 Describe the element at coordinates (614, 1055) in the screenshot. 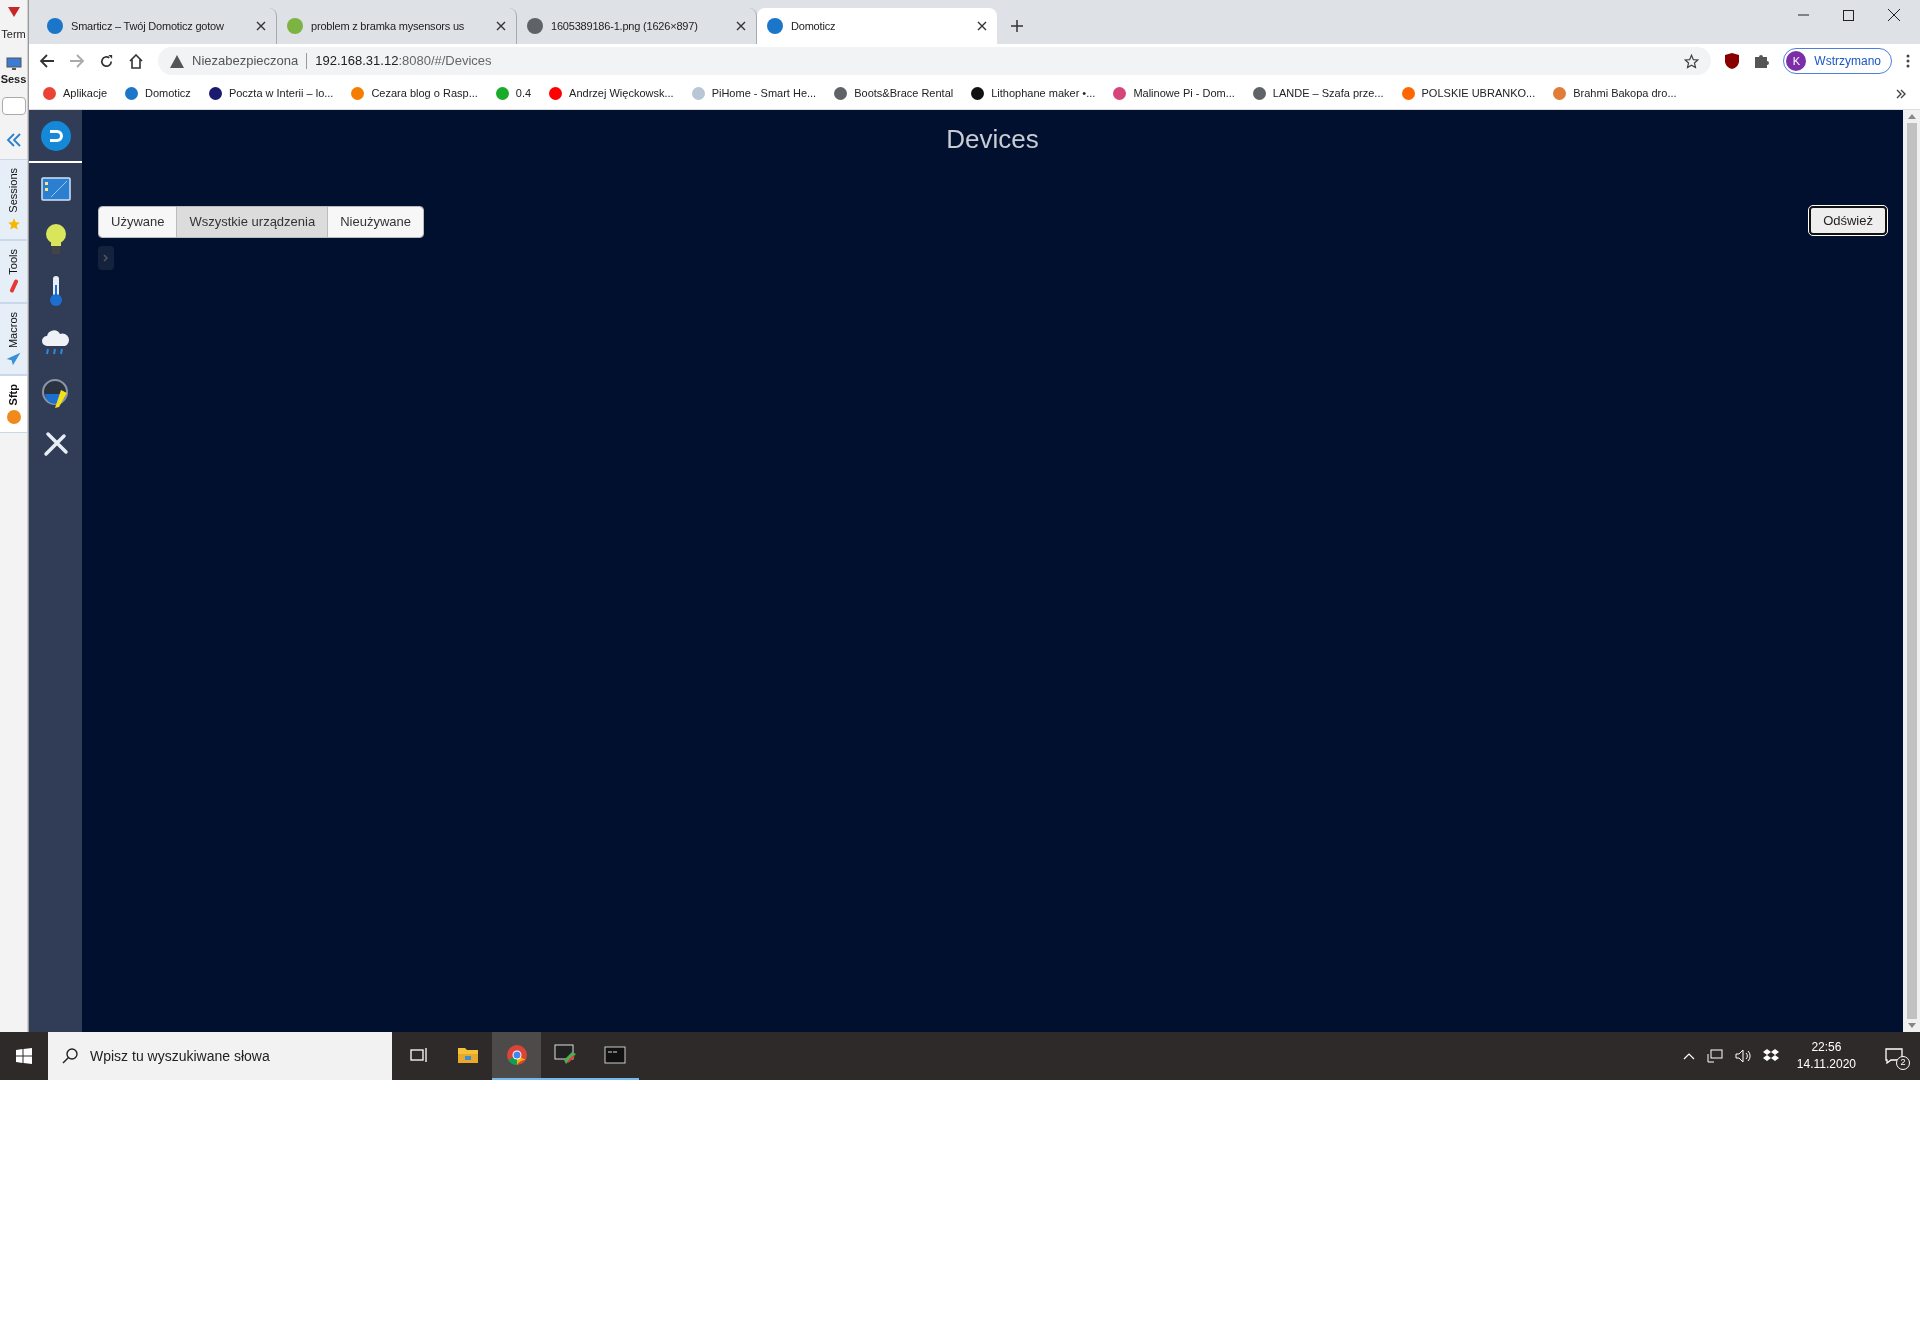

I see `console-icon` at that location.